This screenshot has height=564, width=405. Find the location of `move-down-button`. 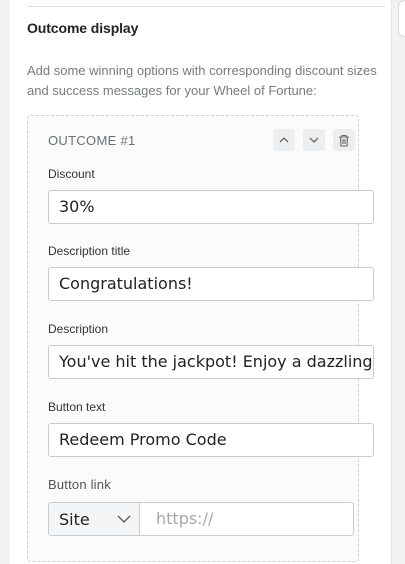

move-down-button is located at coordinates (314, 140).